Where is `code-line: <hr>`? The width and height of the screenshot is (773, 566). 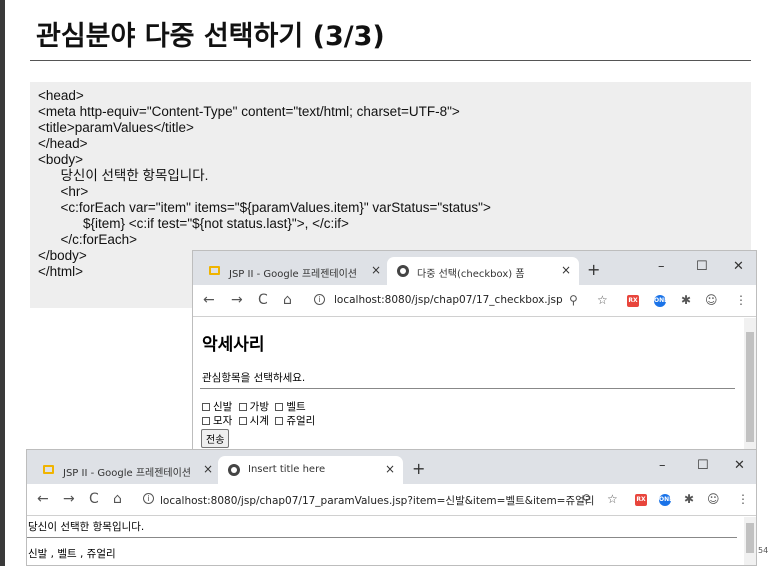
code-line: <hr> is located at coordinates (63, 191).